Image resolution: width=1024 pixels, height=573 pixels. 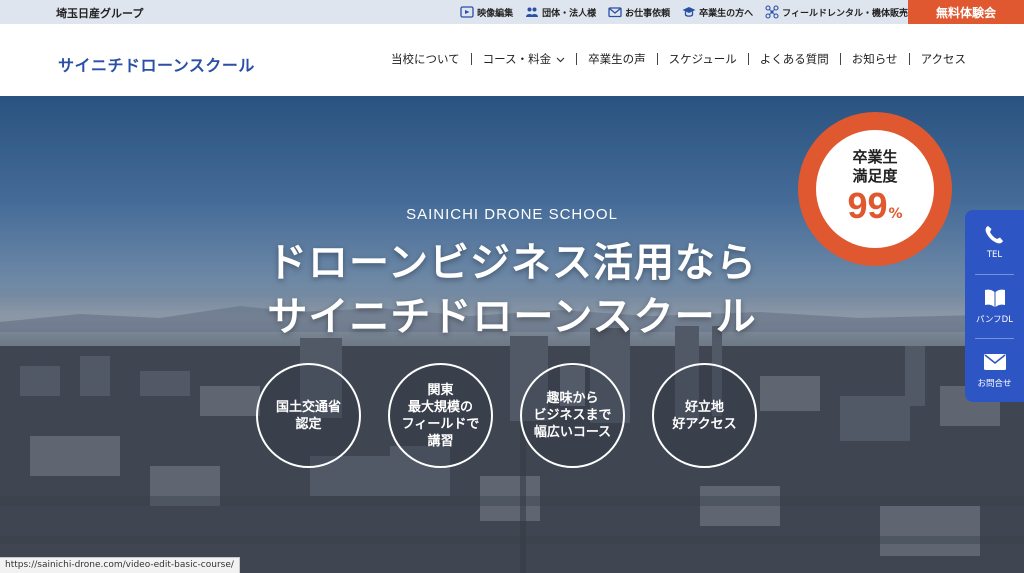 What do you see at coordinates (156, 64) in the screenshot?
I see `site-logo: サイニチドローンスクール` at bounding box center [156, 64].